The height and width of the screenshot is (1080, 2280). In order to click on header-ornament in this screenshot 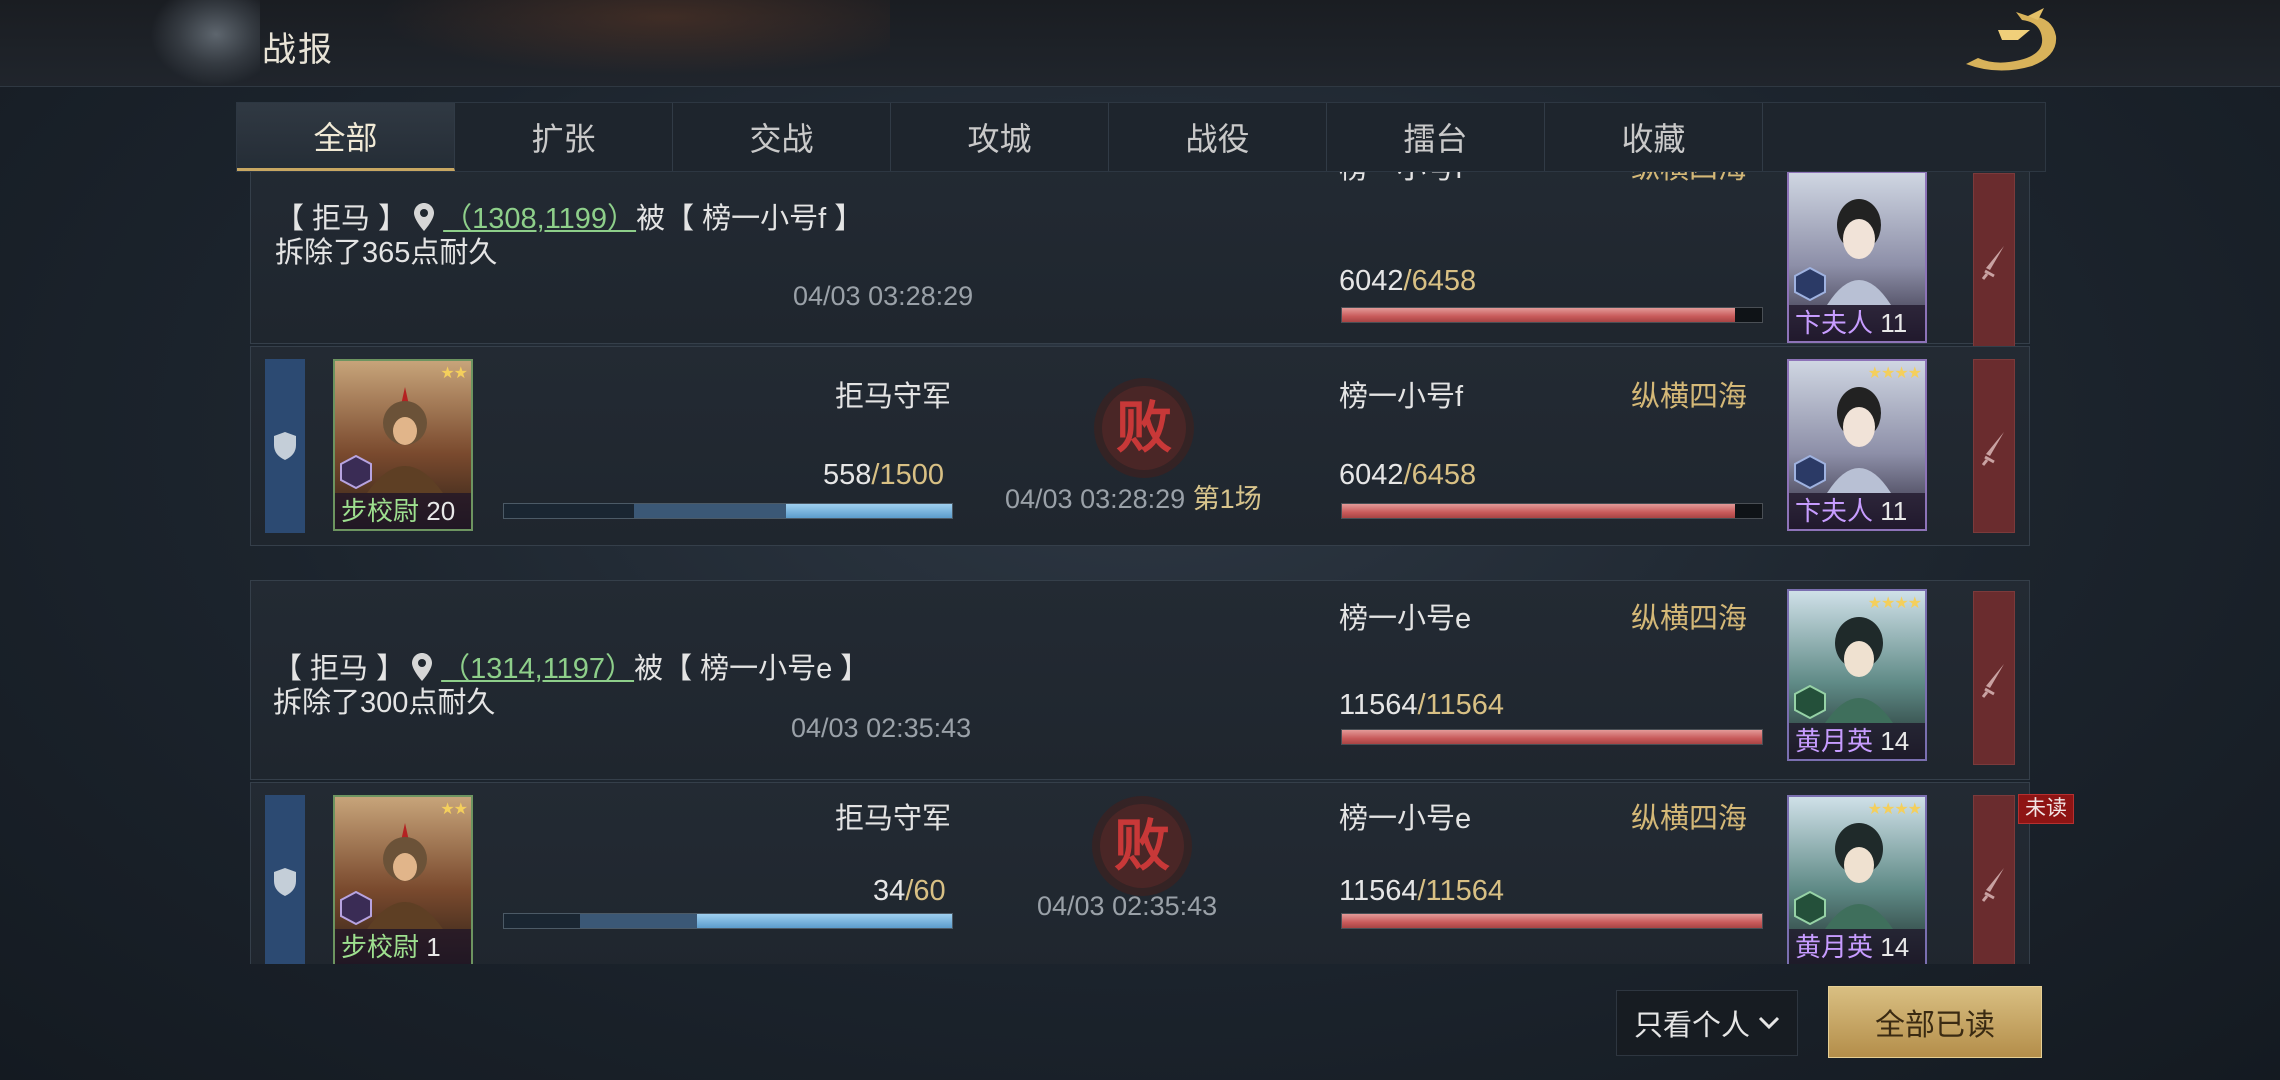, I will do `click(205, 43)`.